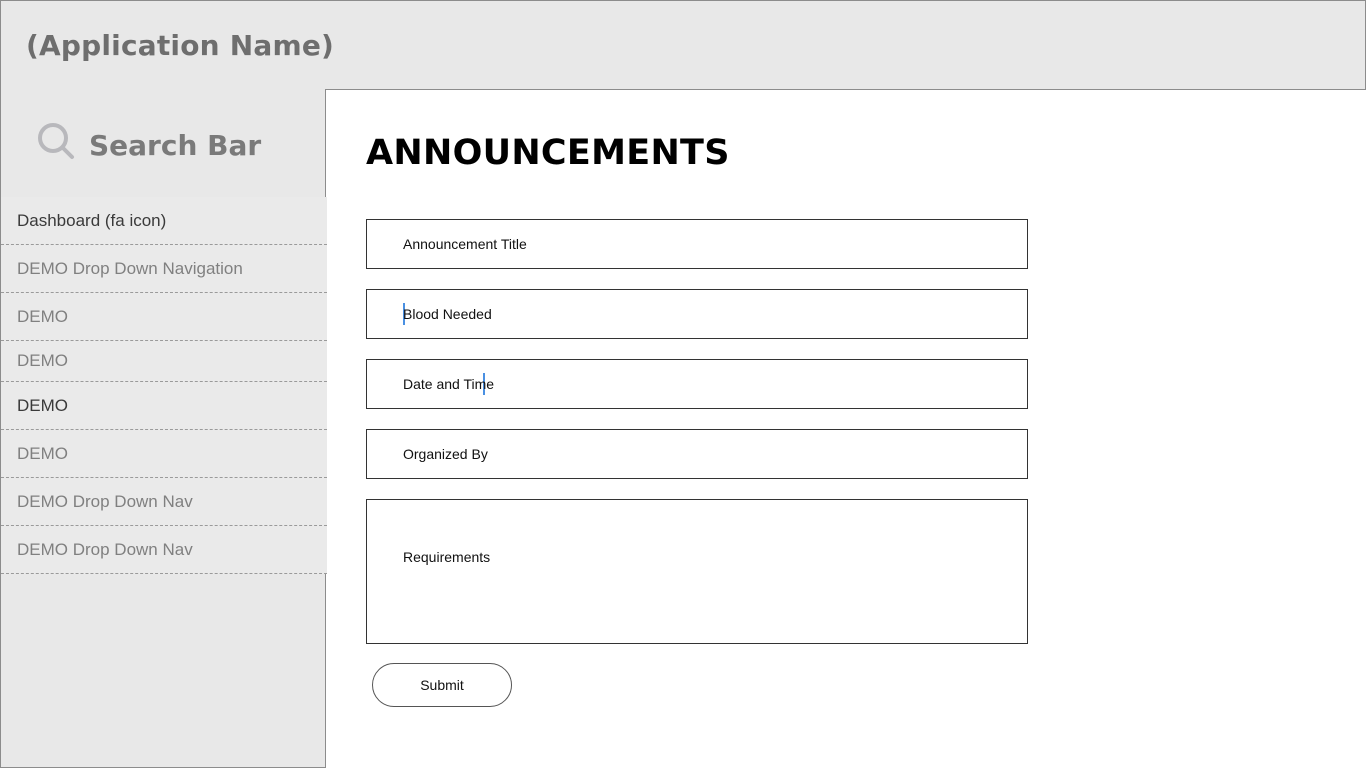  Describe the element at coordinates (445, 454) in the screenshot. I see `field-label: Organized By` at that location.